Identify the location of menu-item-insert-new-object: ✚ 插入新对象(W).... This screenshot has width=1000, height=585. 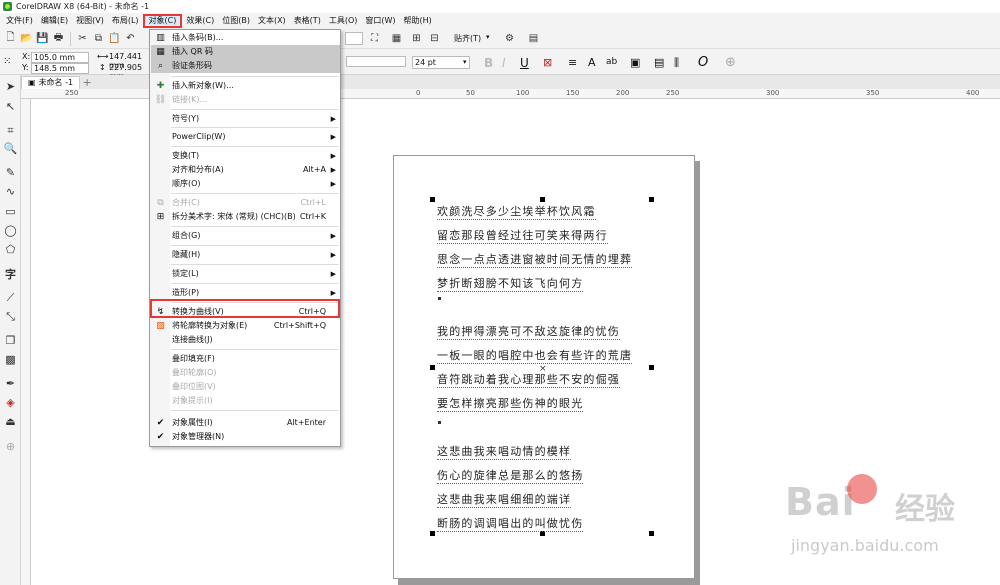
(245, 86).